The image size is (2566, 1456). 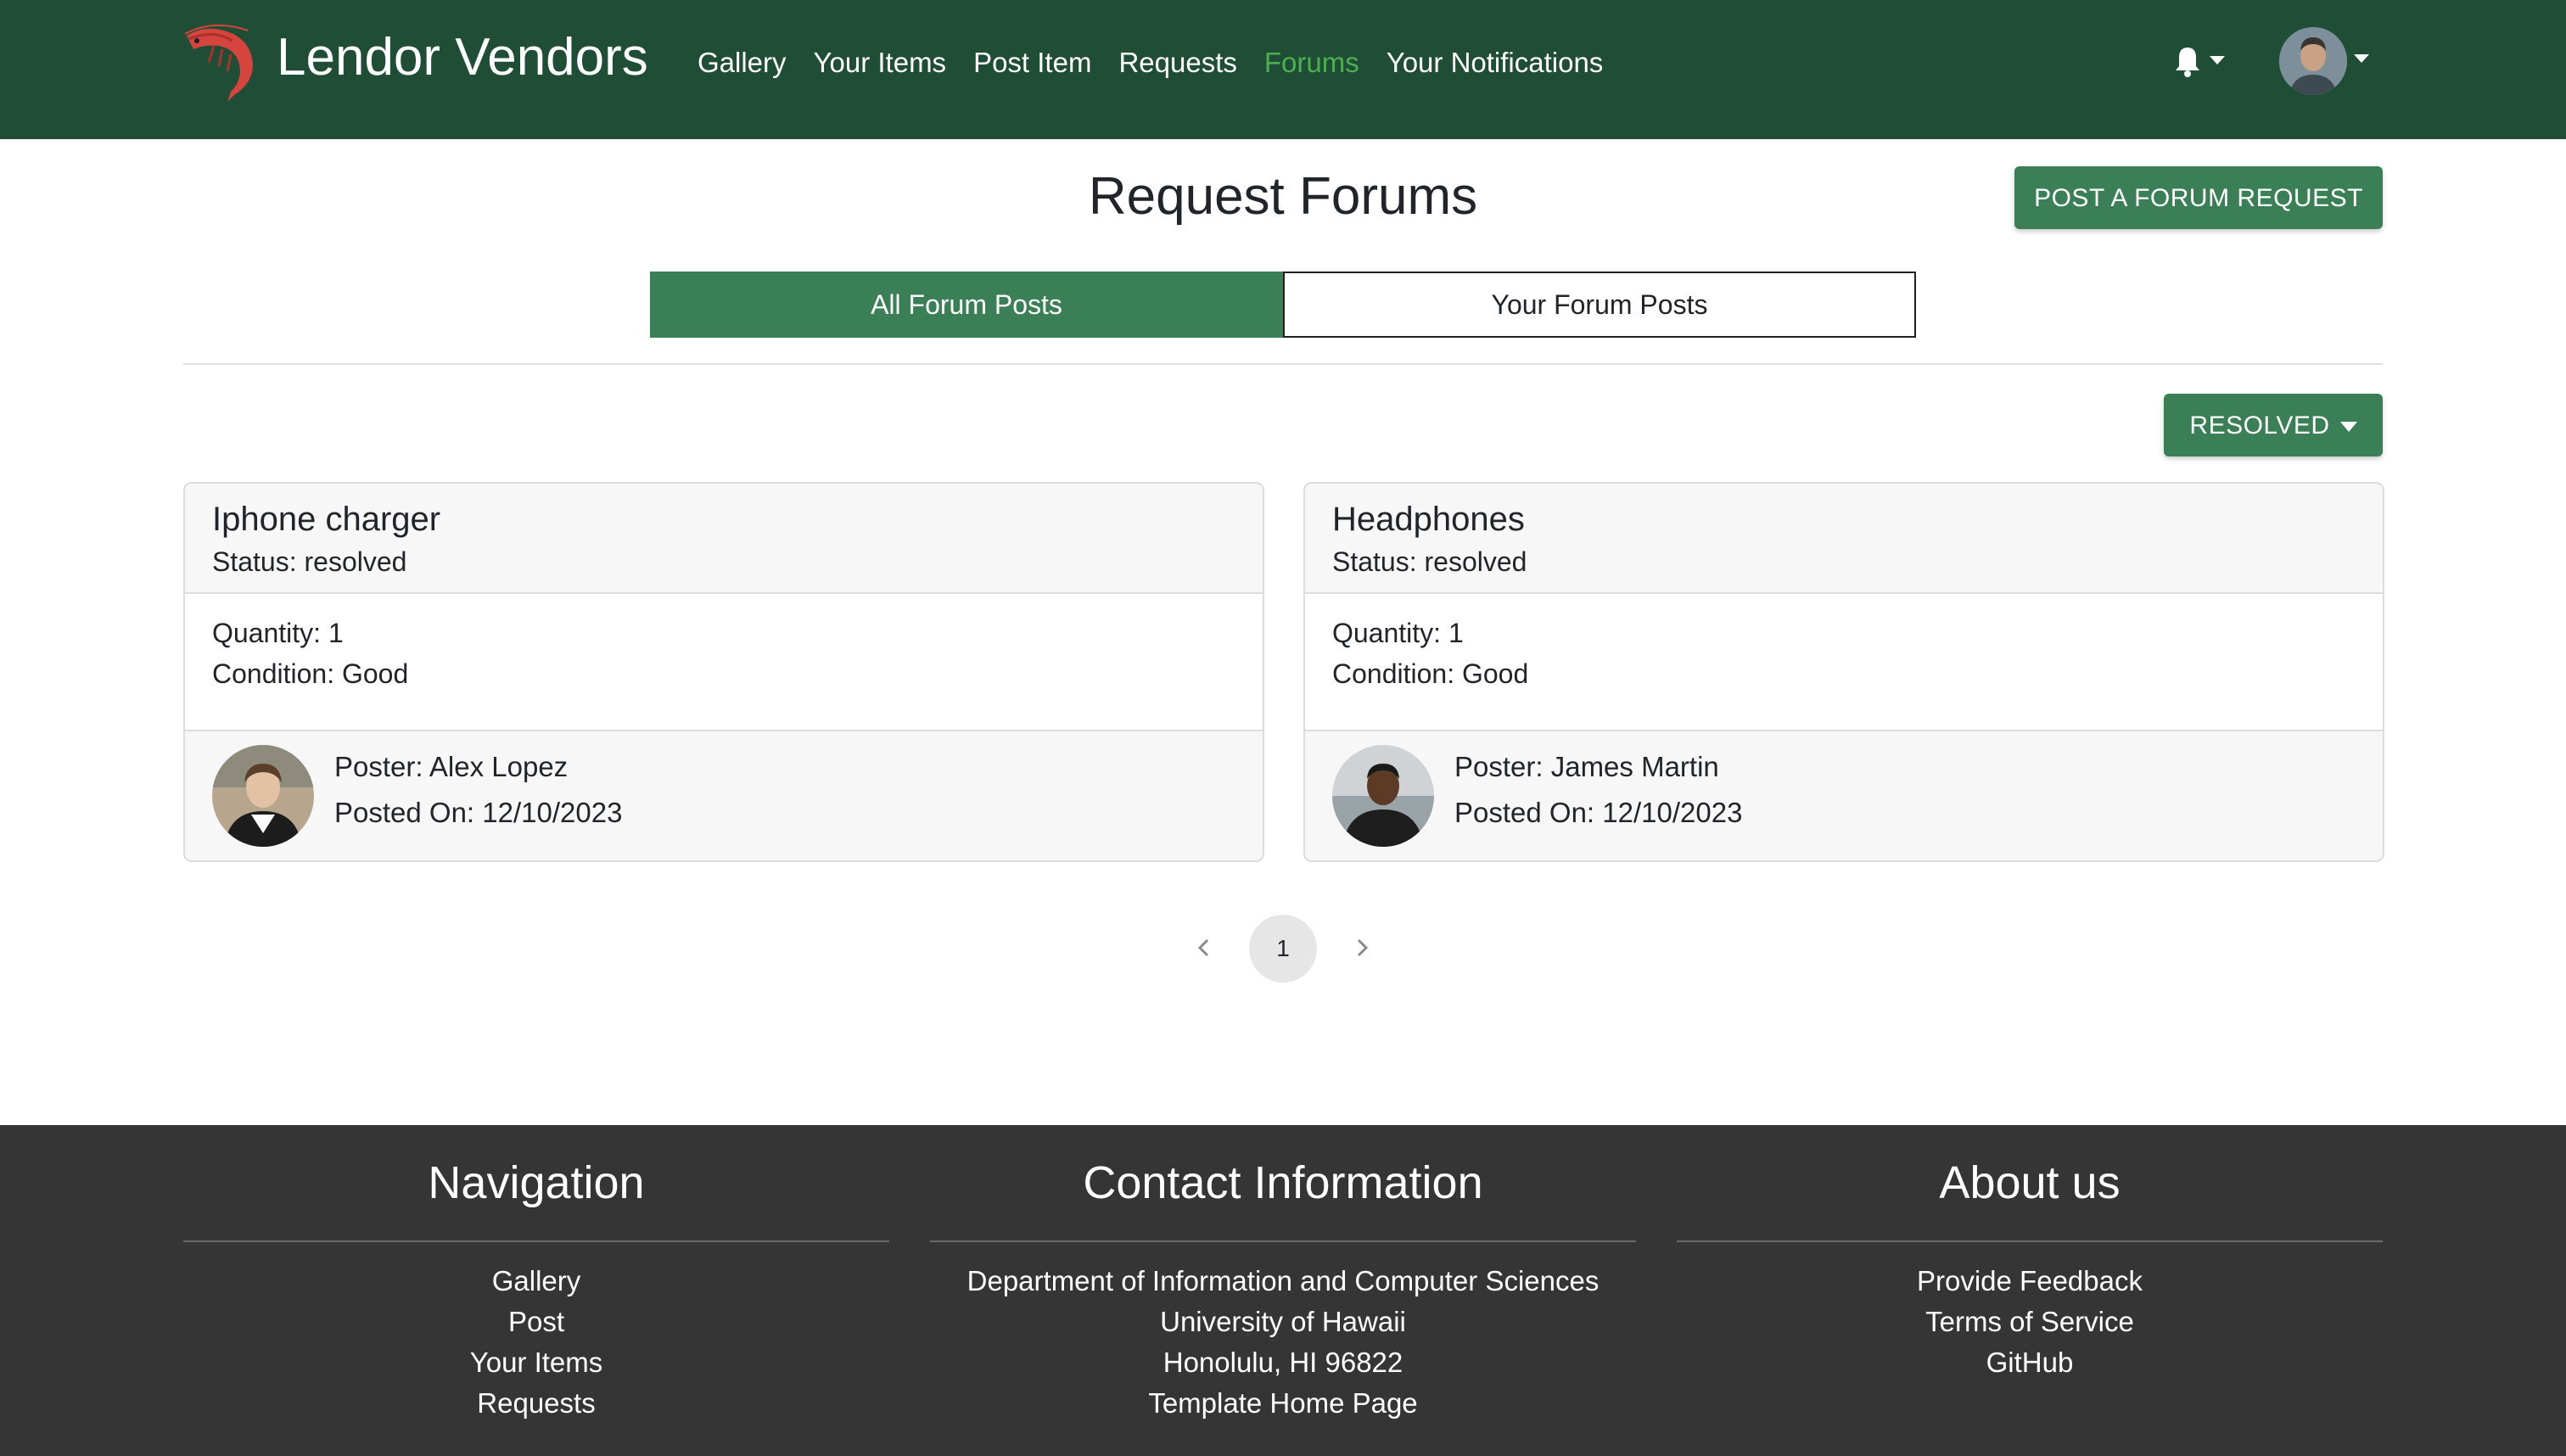 What do you see at coordinates (2188, 61) in the screenshot?
I see `bell-icon` at bounding box center [2188, 61].